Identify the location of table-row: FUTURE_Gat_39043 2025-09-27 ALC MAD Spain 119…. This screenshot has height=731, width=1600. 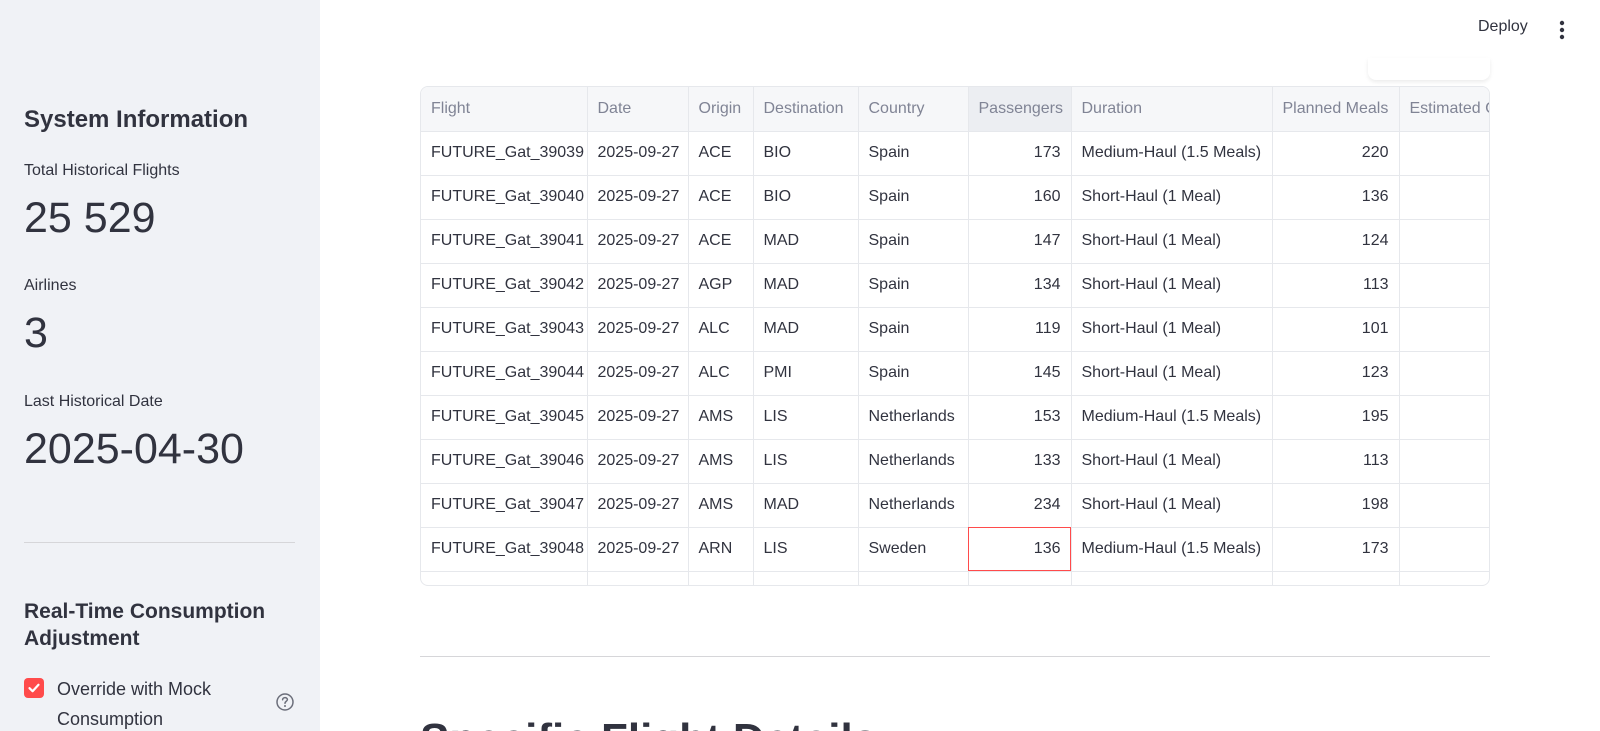
(955, 329).